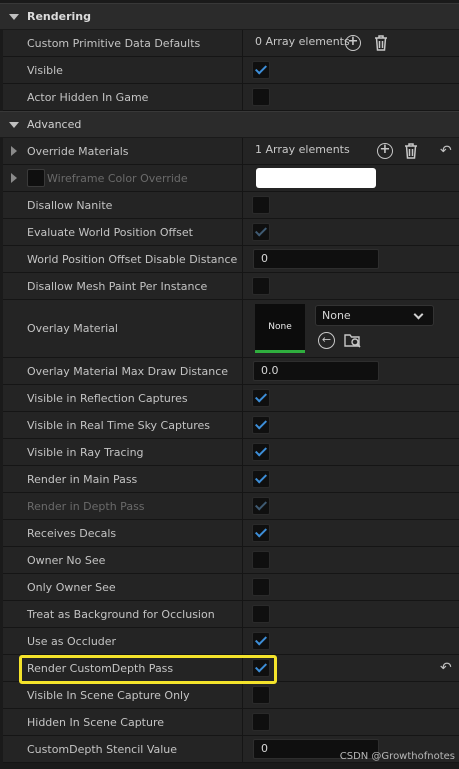 Image resolution: width=459 pixels, height=769 pixels. Describe the element at coordinates (261, 398) in the screenshot. I see `visible-reflection-checkbox` at that location.